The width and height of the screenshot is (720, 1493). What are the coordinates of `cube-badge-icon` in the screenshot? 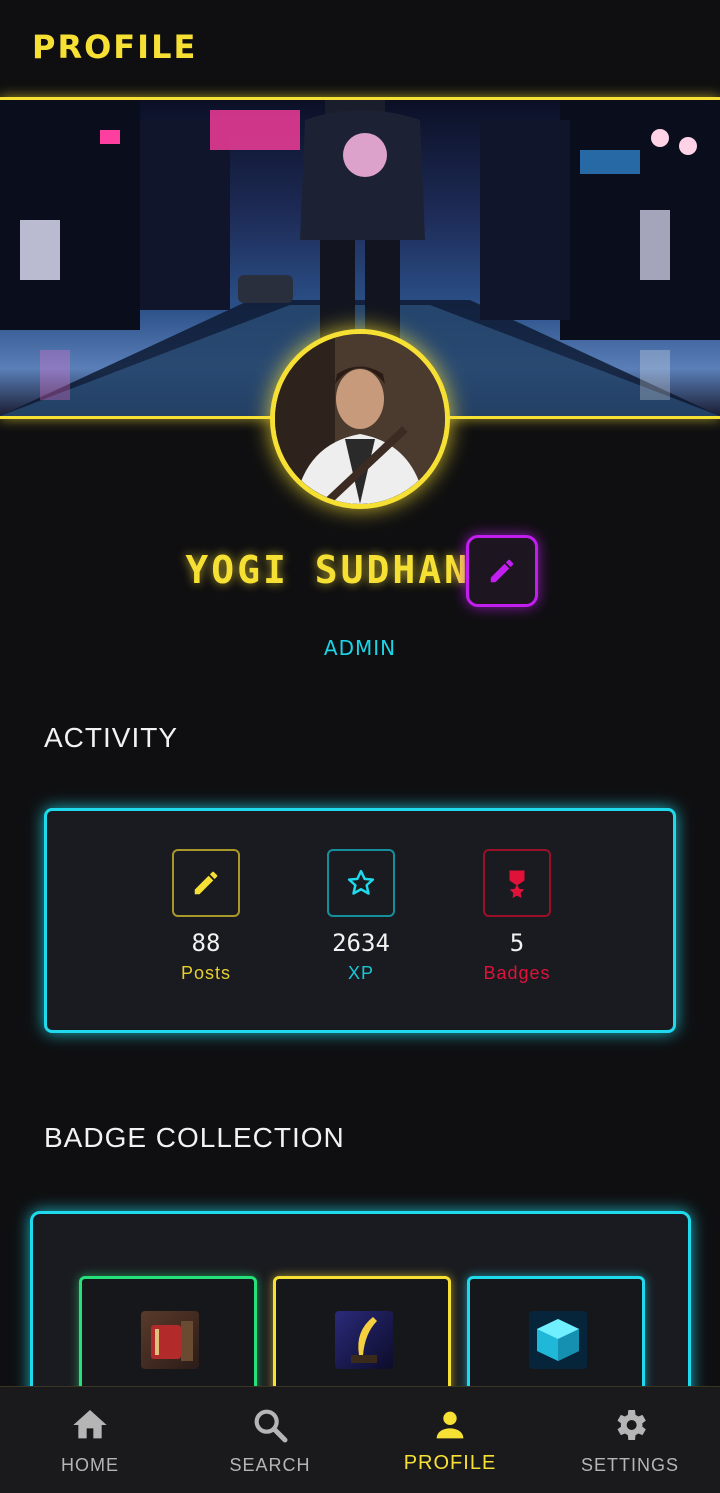 It's located at (558, 1340).